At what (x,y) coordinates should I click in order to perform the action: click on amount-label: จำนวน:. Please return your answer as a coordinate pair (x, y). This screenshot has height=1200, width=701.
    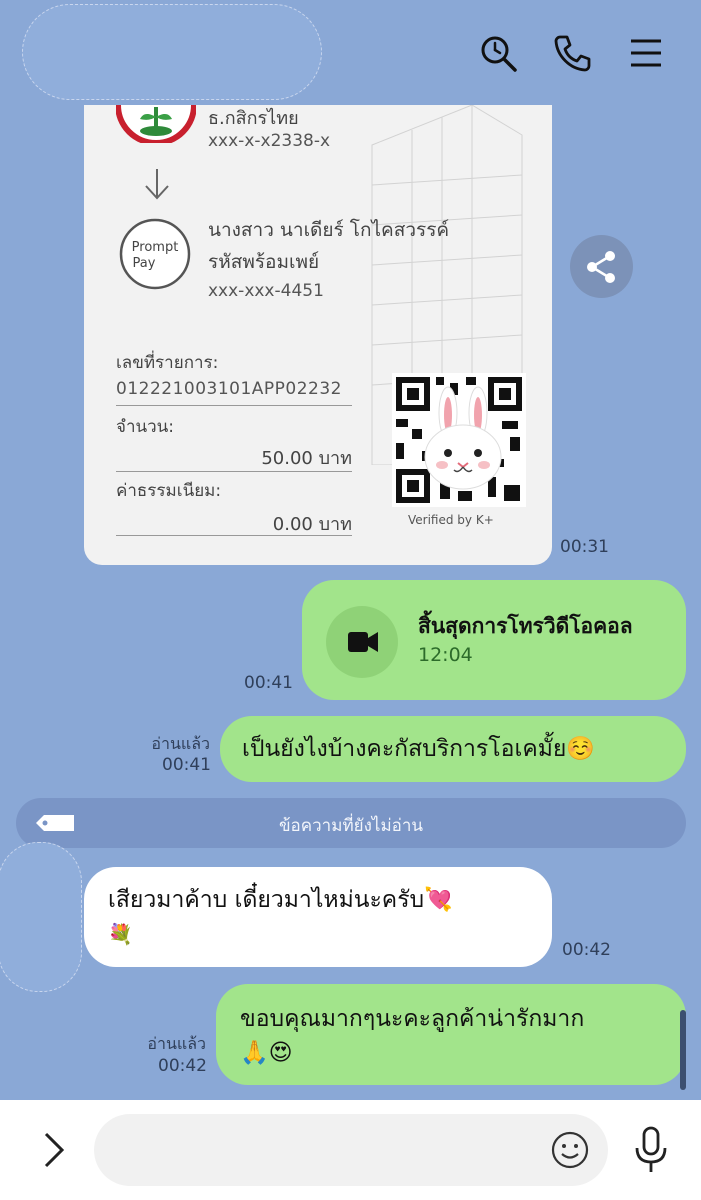
    Looking at the image, I should click on (145, 427).